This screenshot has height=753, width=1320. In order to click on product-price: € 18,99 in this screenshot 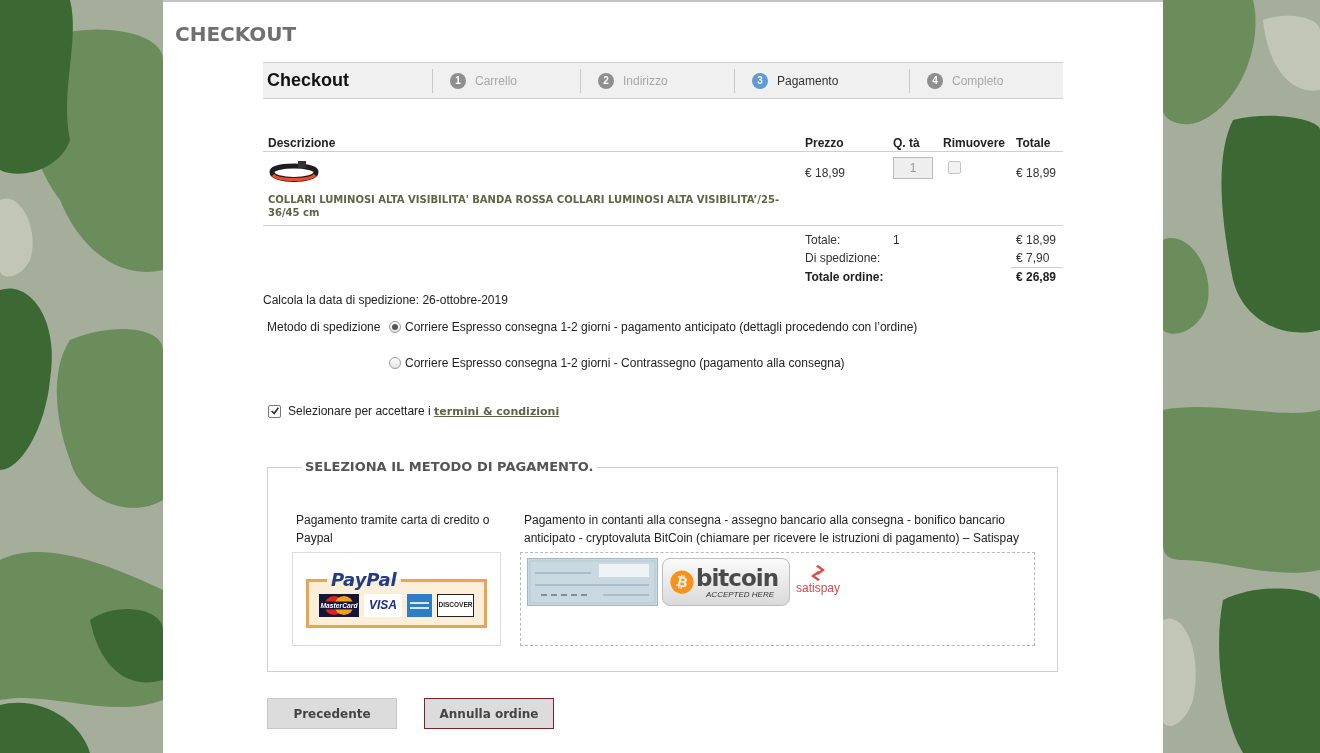, I will do `click(825, 173)`.